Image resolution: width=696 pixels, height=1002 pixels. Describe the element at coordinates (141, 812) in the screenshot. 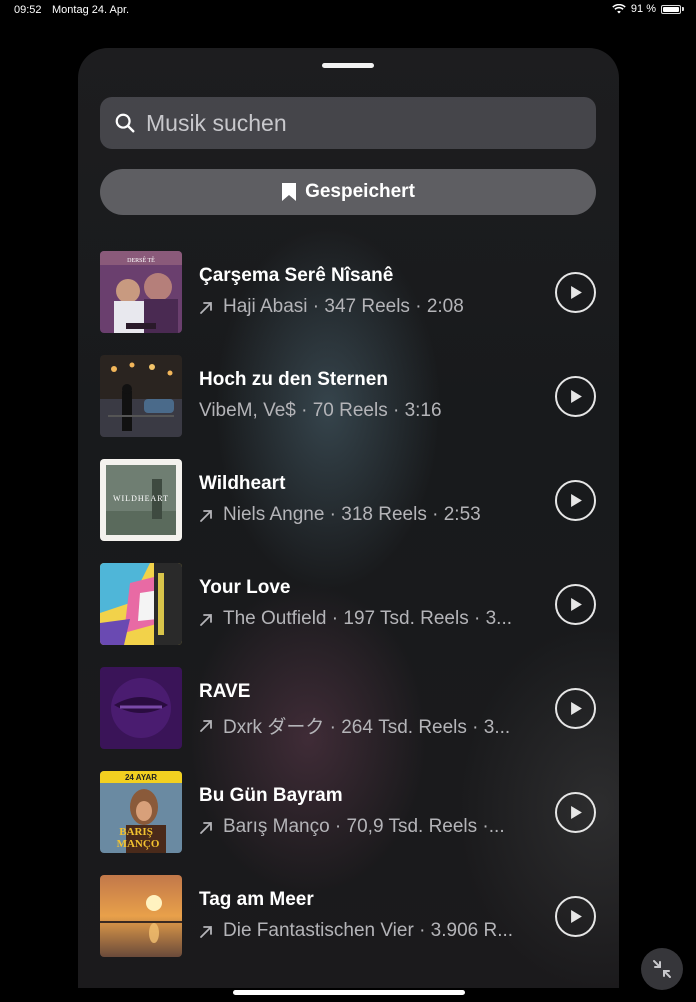

I see `album-cover: 24 AYAR BARIŞ MANÇO` at that location.